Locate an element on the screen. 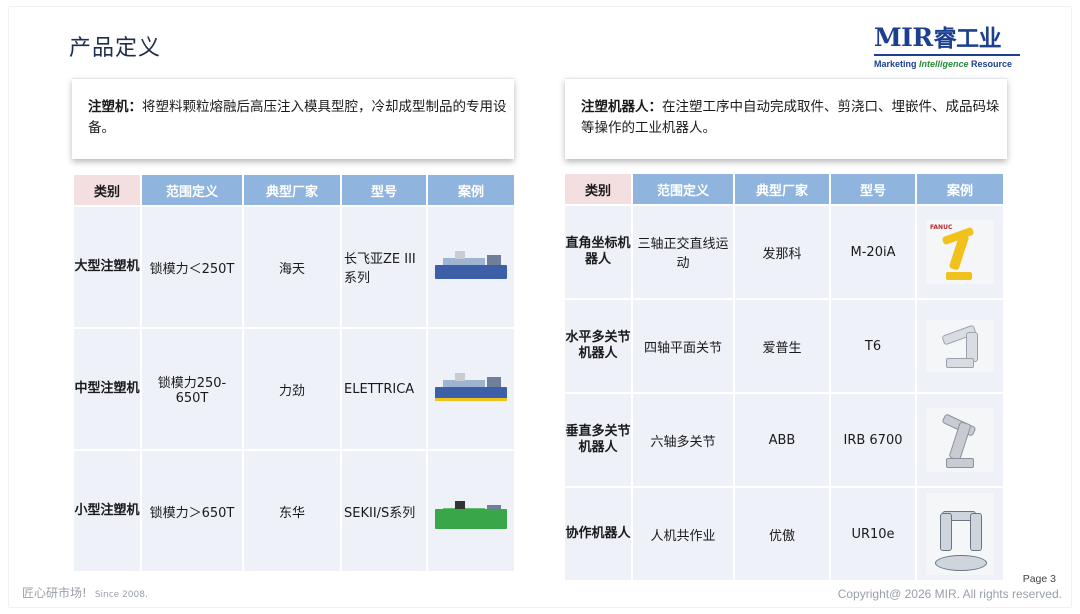  logo-wordmark: MIR睿工业 is located at coordinates (949, 38).